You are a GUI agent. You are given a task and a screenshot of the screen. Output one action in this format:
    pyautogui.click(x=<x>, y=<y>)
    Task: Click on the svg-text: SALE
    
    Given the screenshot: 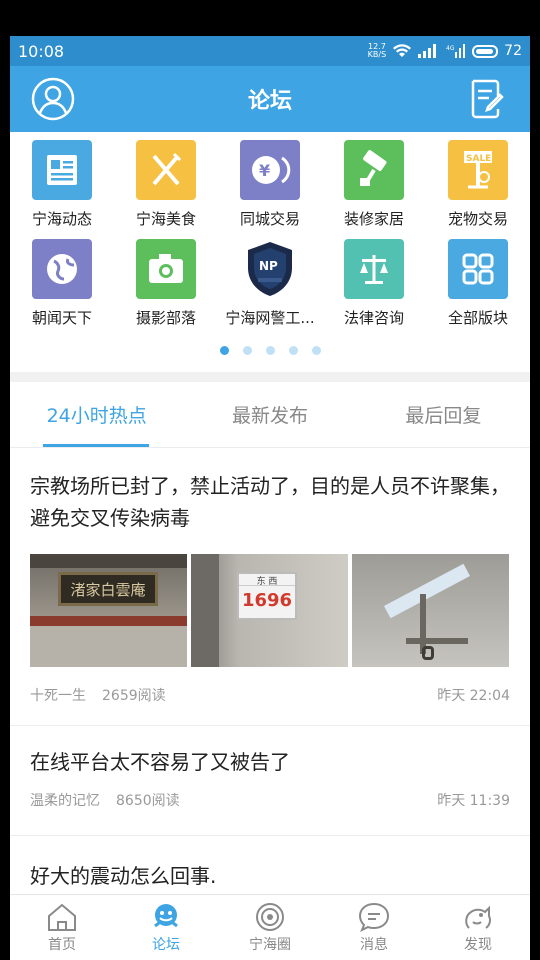 What is the action you would take?
    pyautogui.click(x=478, y=159)
    